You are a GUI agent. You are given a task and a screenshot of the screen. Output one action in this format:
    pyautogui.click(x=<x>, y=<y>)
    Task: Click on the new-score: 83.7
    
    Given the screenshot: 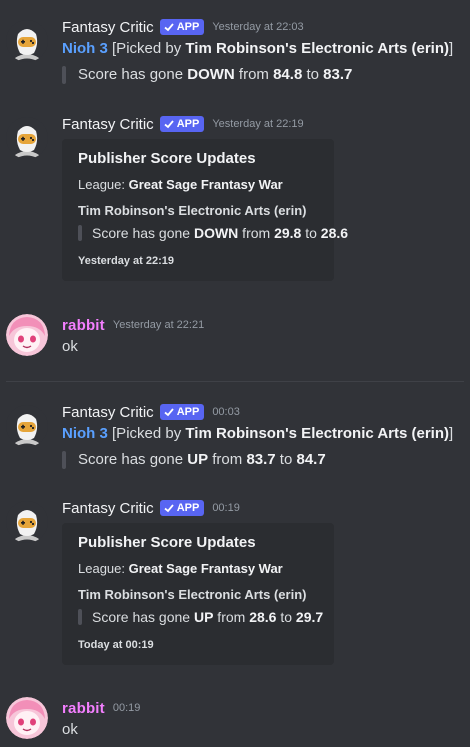 What is the action you would take?
    pyautogui.click(x=338, y=74)
    